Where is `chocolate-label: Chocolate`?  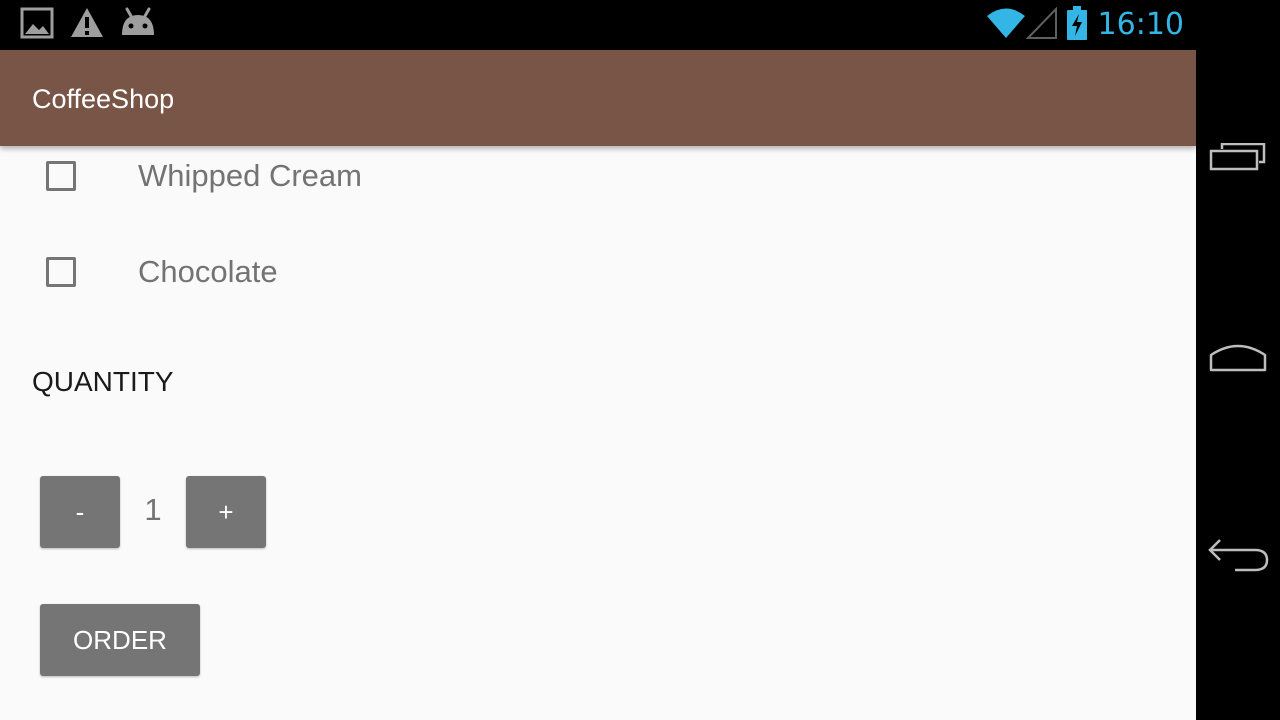
chocolate-label: Chocolate is located at coordinates (208, 272).